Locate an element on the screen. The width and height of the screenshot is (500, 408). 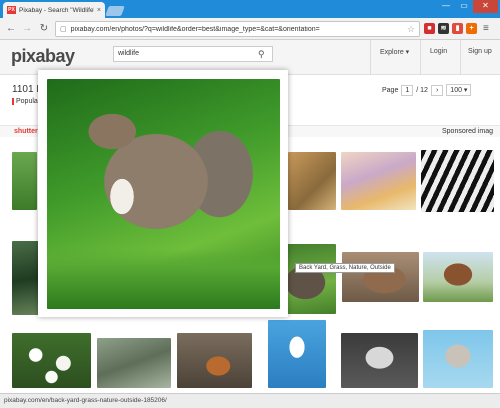
extension-layers-icon: ≋ is located at coordinates (443, 28).